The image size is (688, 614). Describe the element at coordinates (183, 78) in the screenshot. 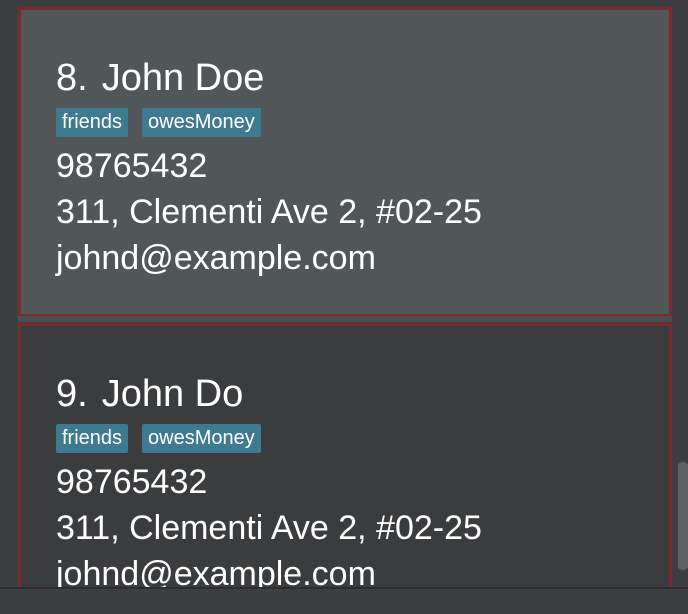

I see `person-name: John Doe` at that location.